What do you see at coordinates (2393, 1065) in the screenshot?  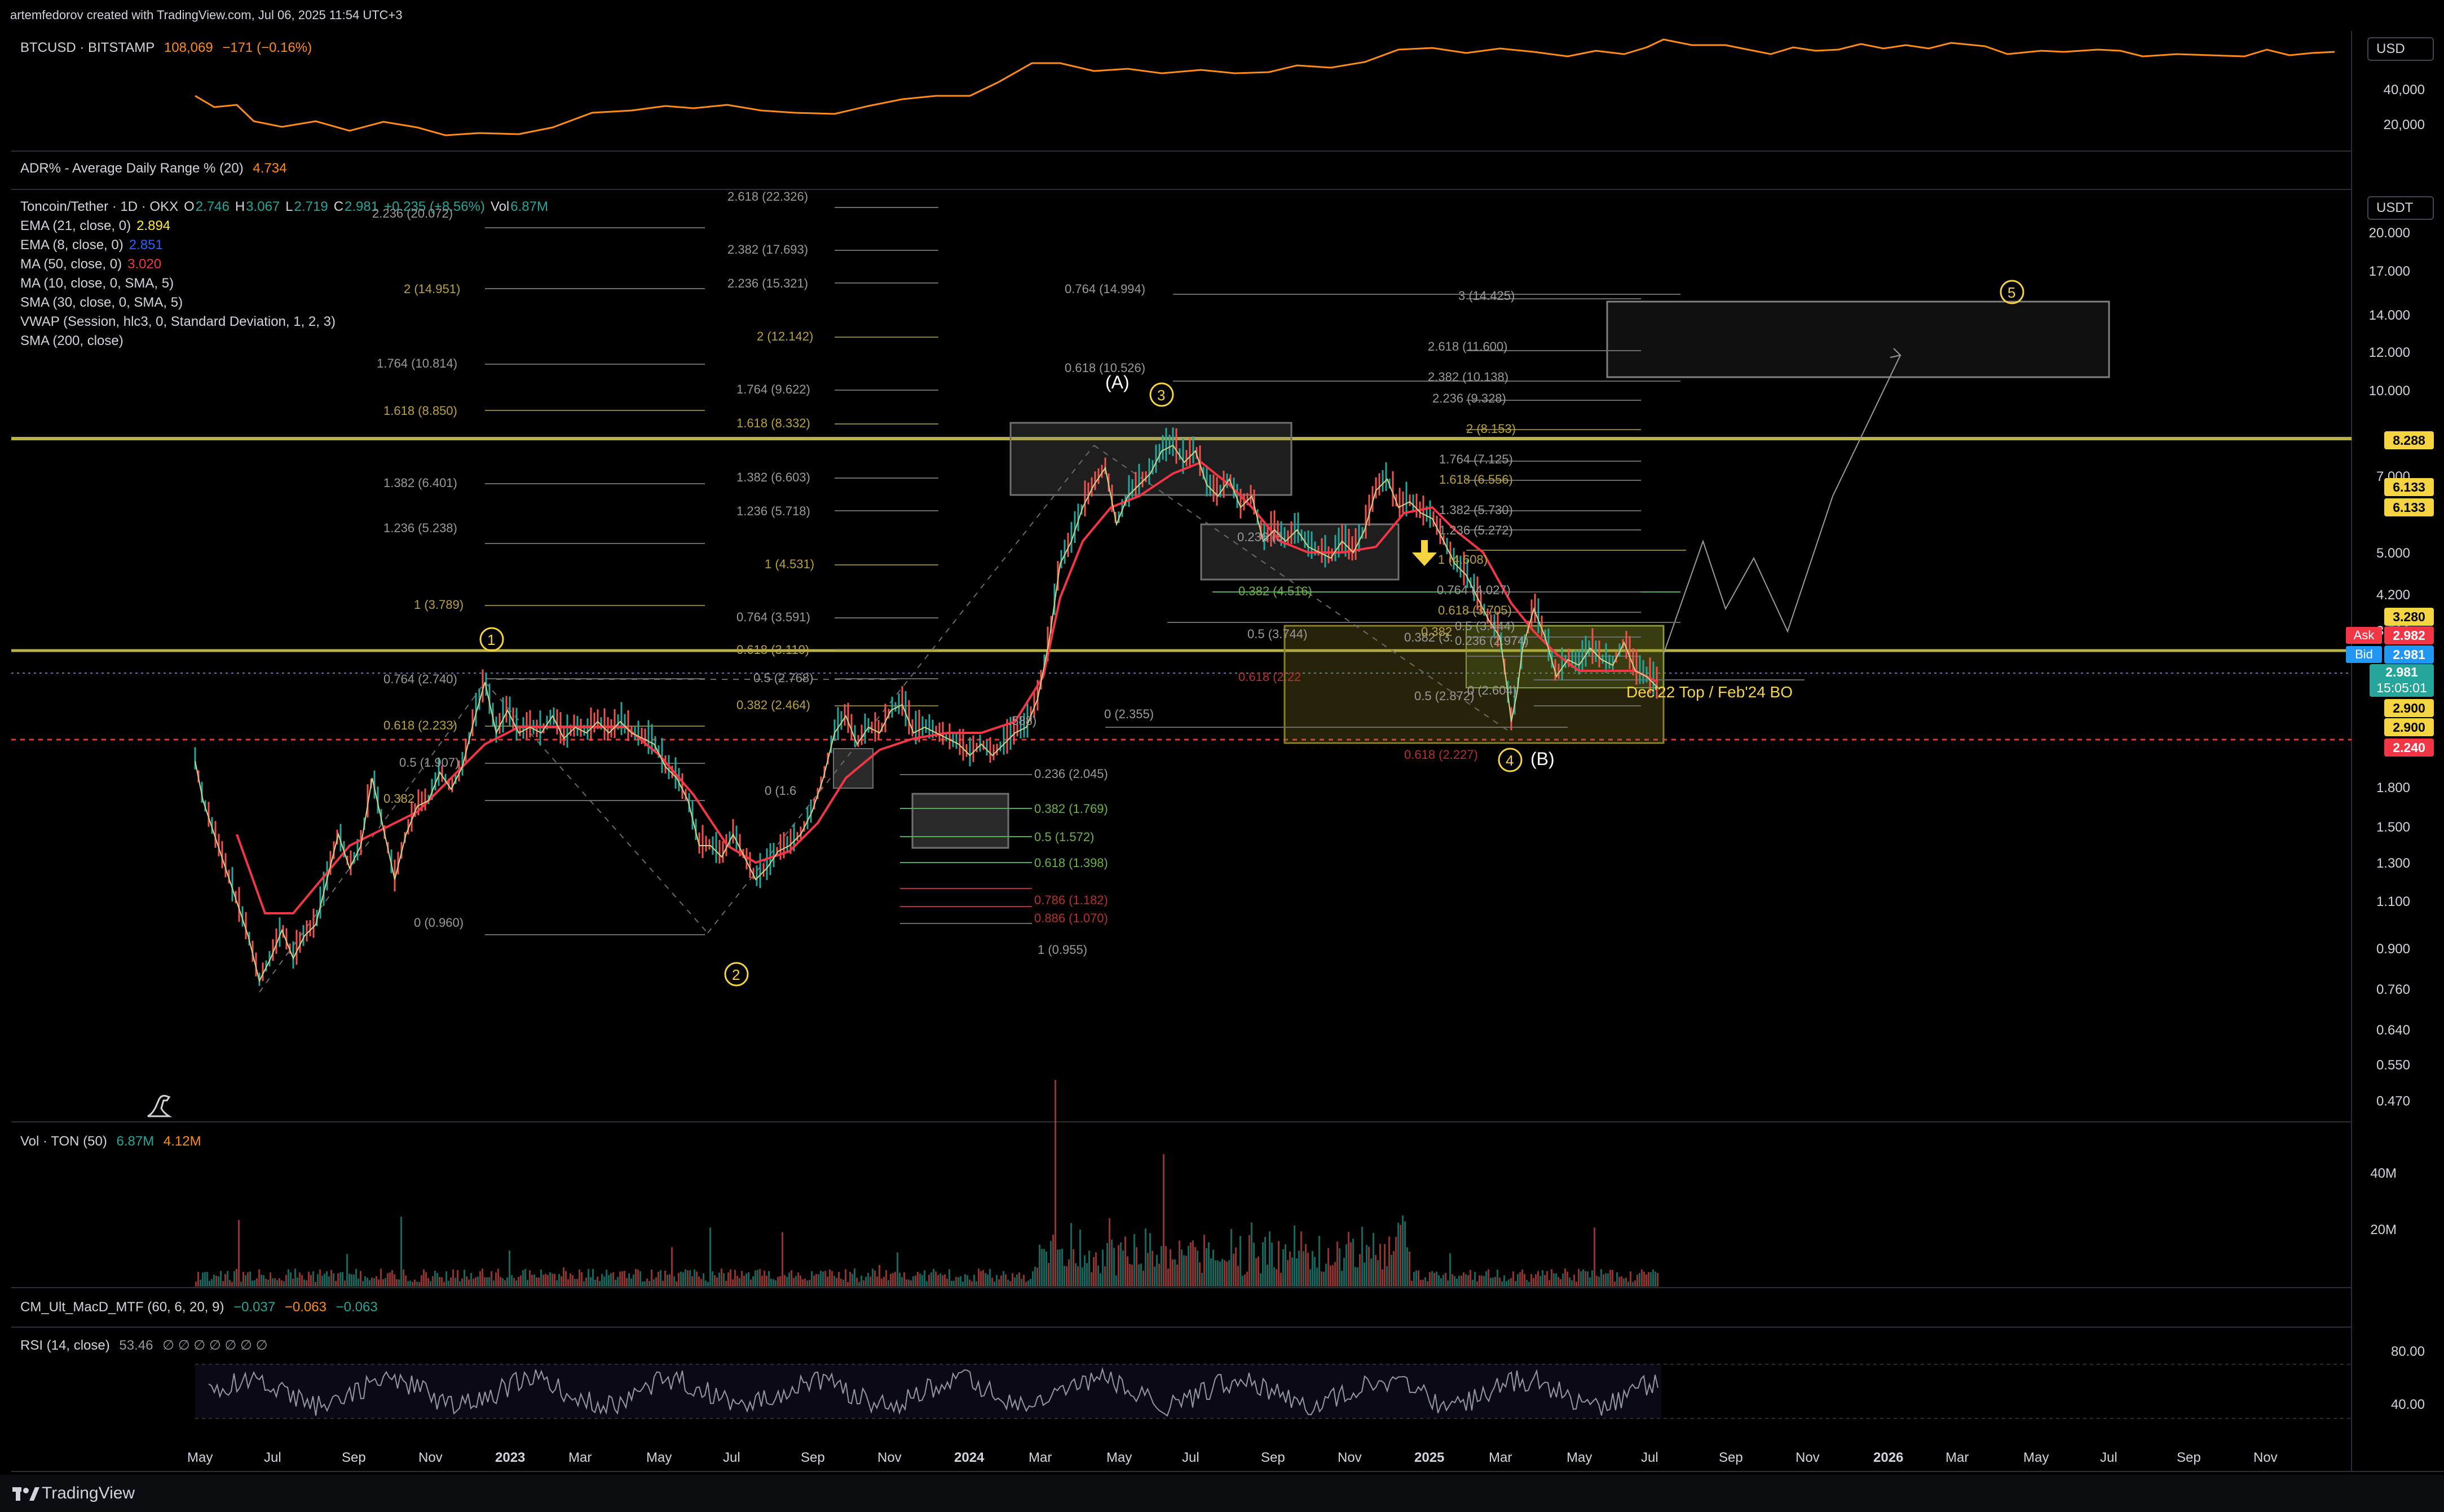 I see `price-axis-label: 0.550` at bounding box center [2393, 1065].